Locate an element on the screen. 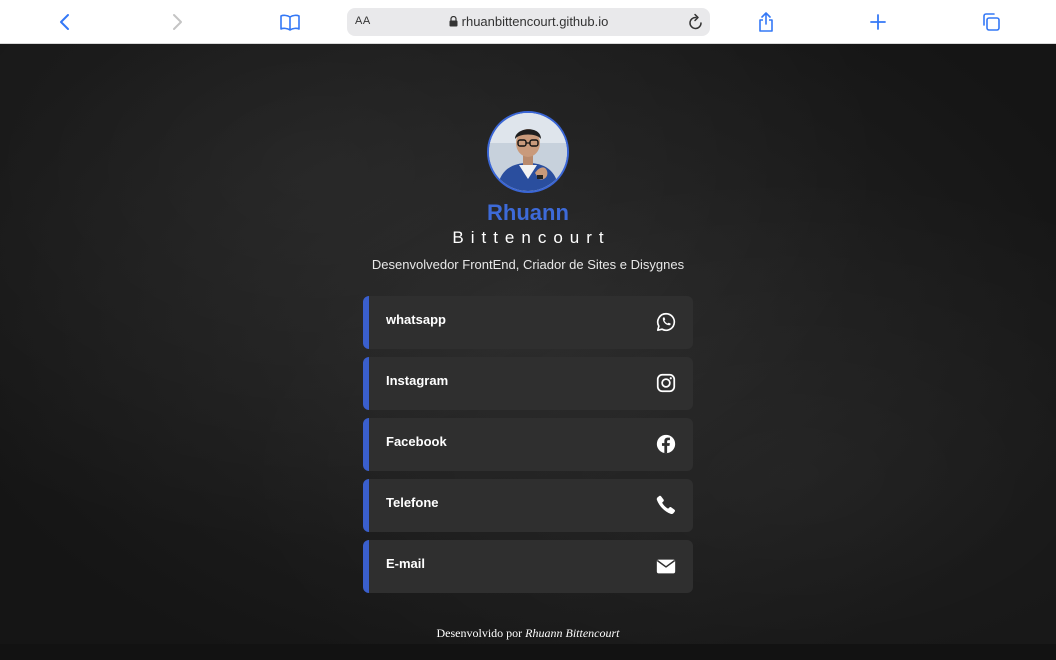 This screenshot has width=1056, height=660. link-label: Instagram is located at coordinates (417, 380).